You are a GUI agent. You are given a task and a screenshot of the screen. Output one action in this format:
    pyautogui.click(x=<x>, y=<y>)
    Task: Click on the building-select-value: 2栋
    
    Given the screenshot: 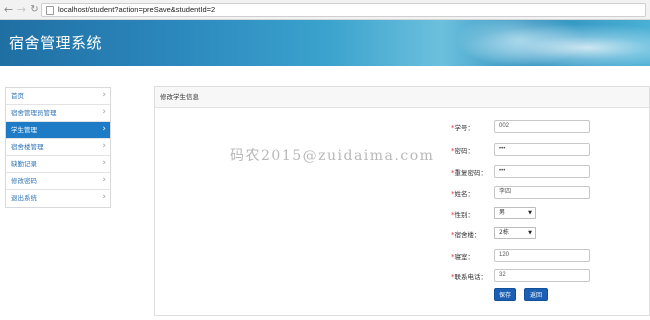 What is the action you would take?
    pyautogui.click(x=504, y=232)
    